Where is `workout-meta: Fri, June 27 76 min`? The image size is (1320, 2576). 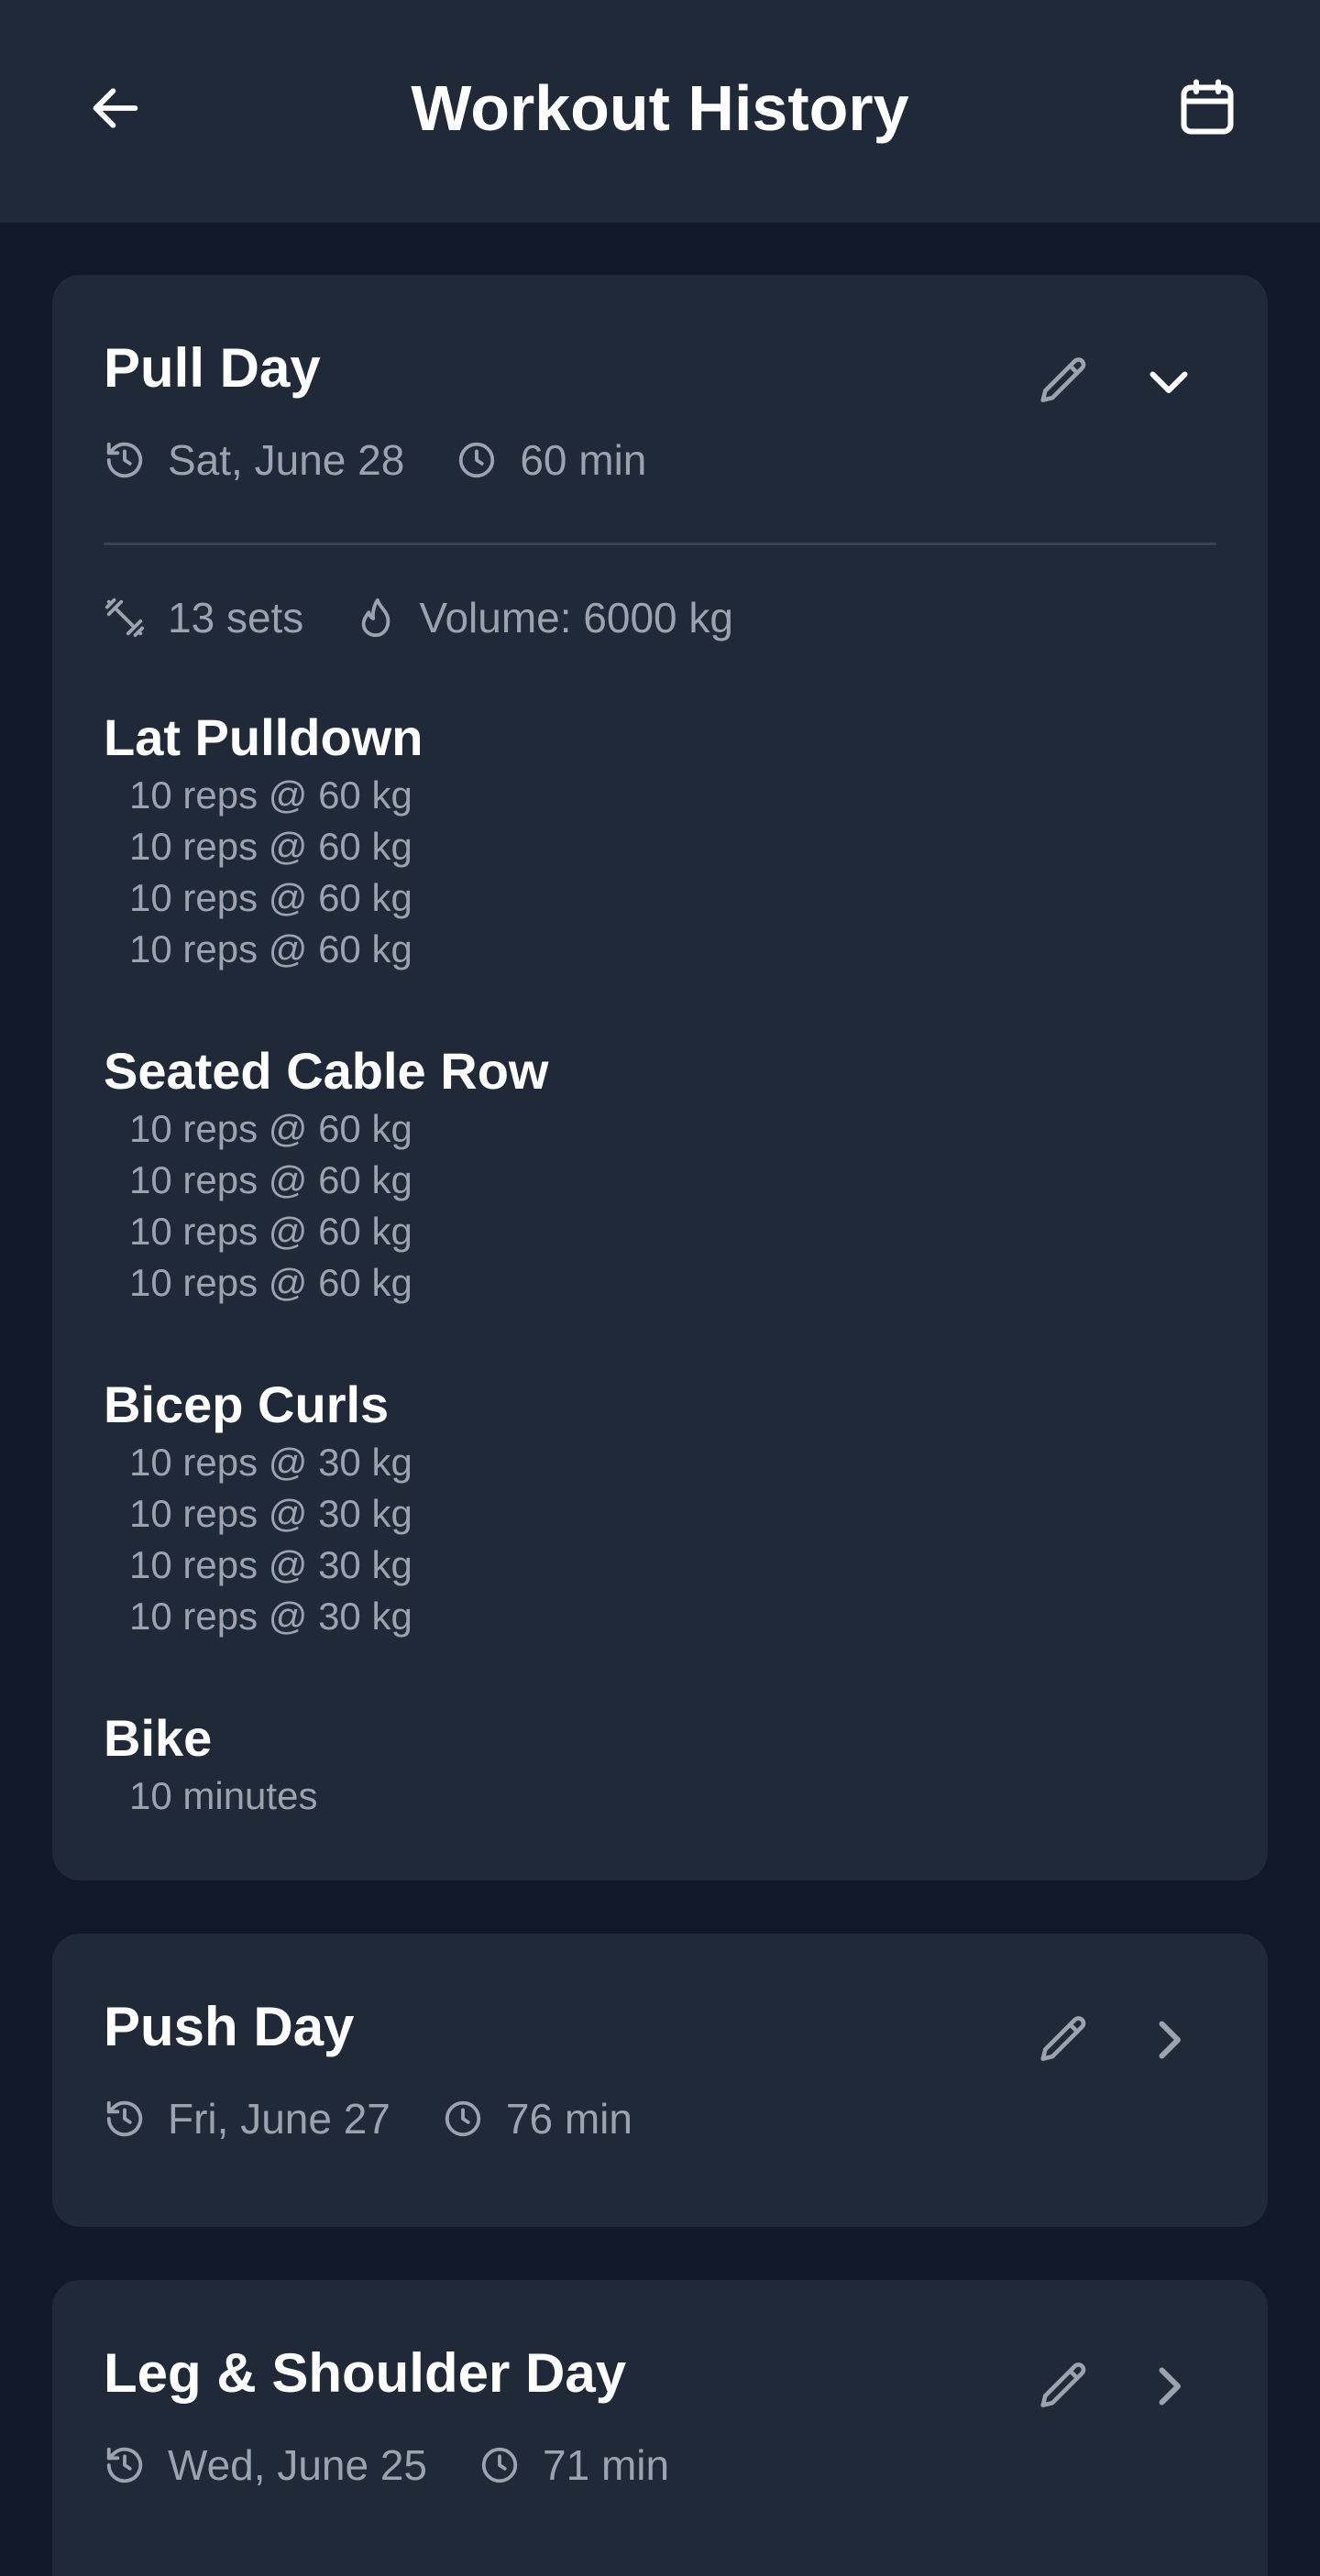
workout-meta: Fri, June 27 76 min is located at coordinates (368, 2118).